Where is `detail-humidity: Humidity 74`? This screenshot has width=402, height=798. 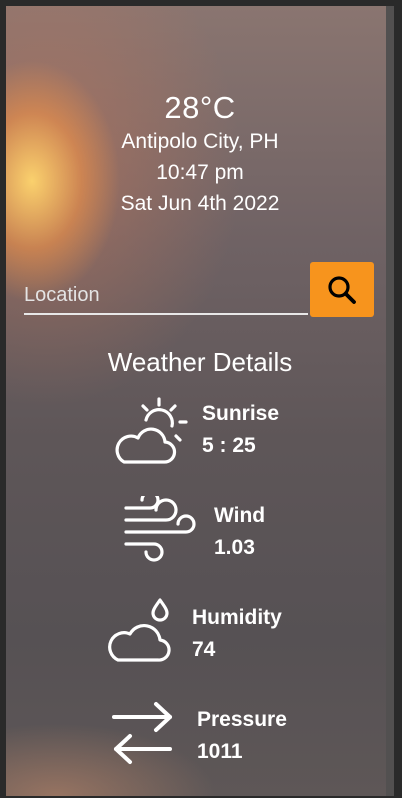
detail-humidity: Humidity 74 is located at coordinates (237, 634).